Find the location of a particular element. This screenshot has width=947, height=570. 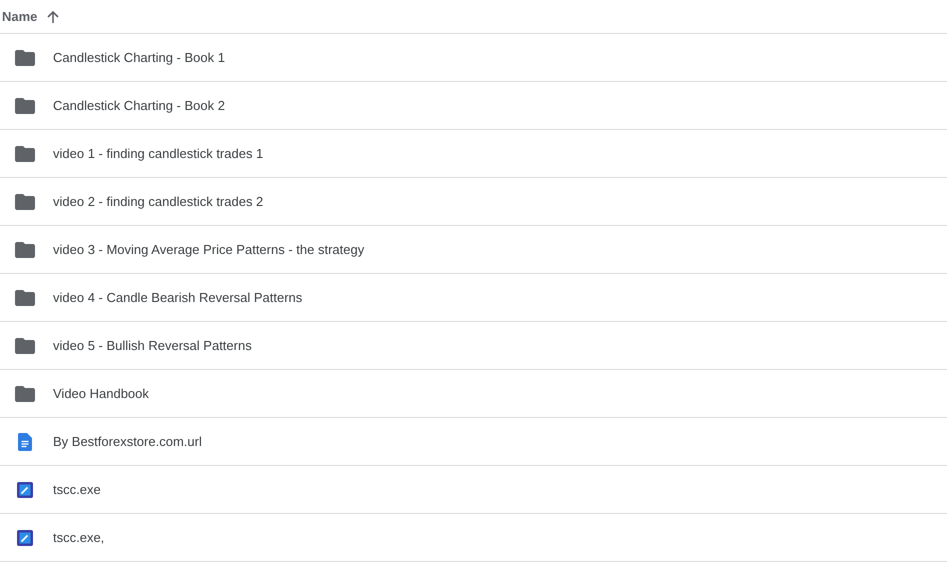

file-row: Candlestick Charting - Book 1 is located at coordinates (473, 58).